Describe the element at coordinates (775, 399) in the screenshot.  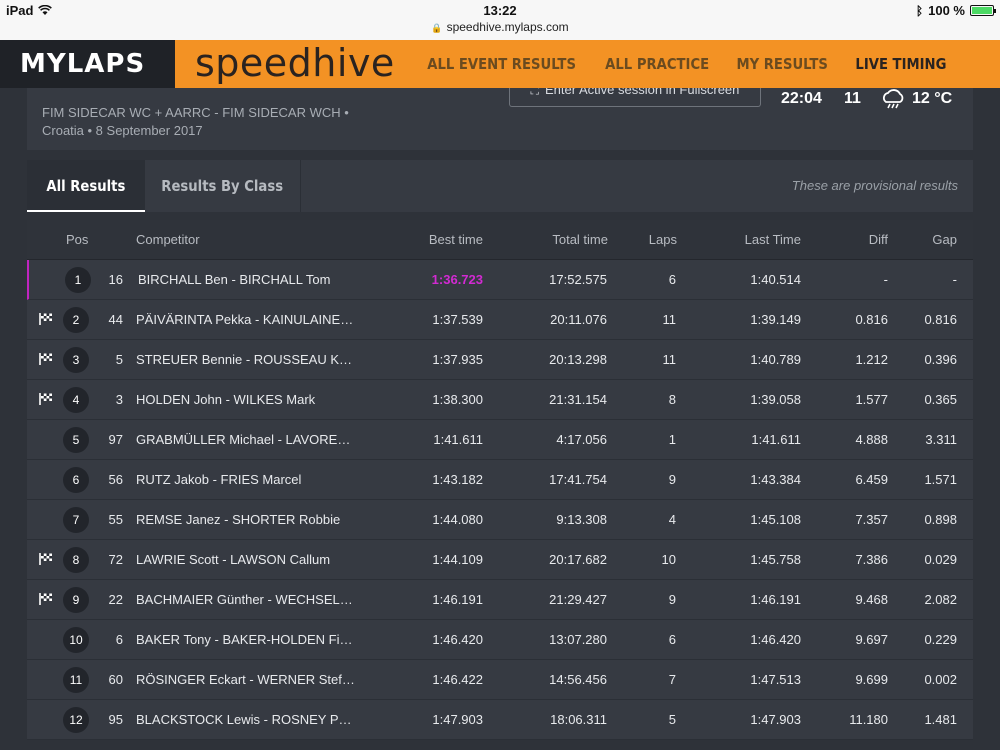
I see `last-time: 1:39.058` at that location.